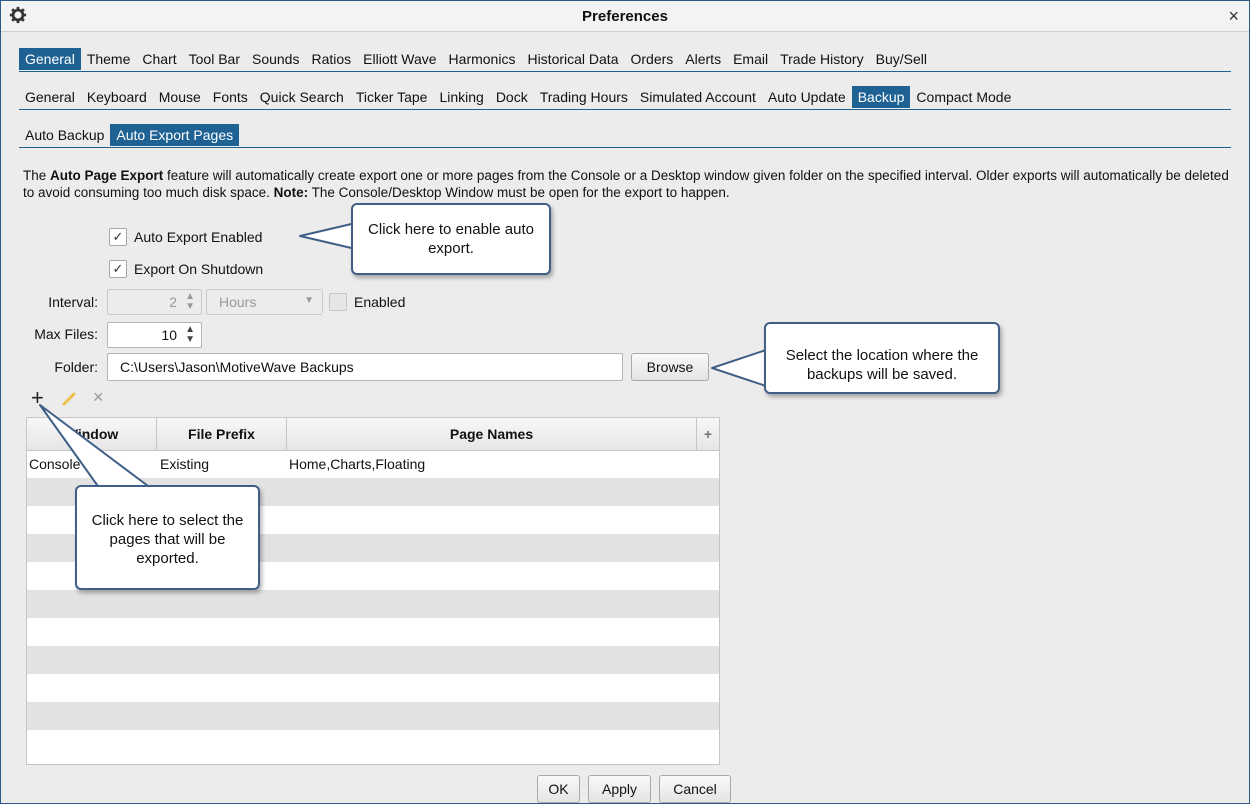 This screenshot has width=1250, height=804. Describe the element at coordinates (881, 97) in the screenshot. I see `subtab-backup: Backup` at that location.